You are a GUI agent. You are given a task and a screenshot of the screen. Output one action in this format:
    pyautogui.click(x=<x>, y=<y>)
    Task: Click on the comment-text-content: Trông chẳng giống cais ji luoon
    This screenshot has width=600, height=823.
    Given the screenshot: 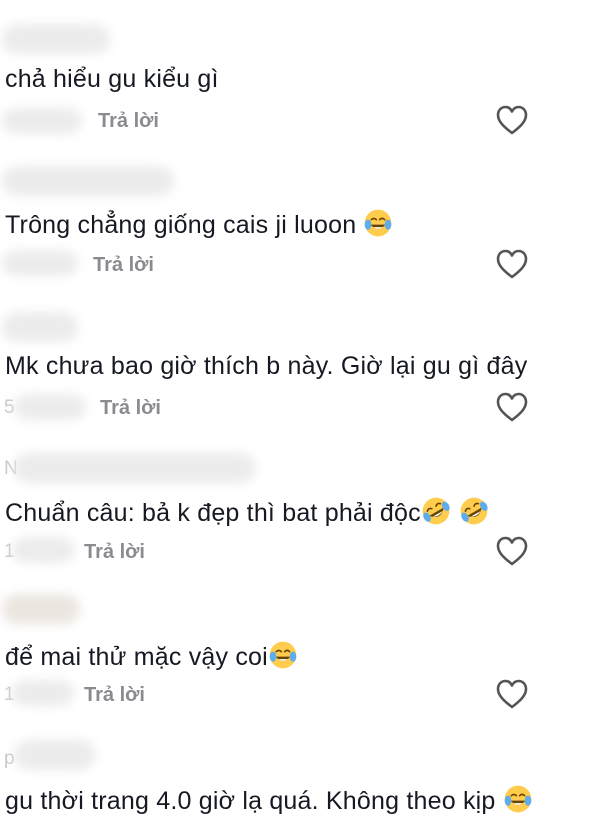 What is the action you would take?
    pyautogui.click(x=184, y=225)
    